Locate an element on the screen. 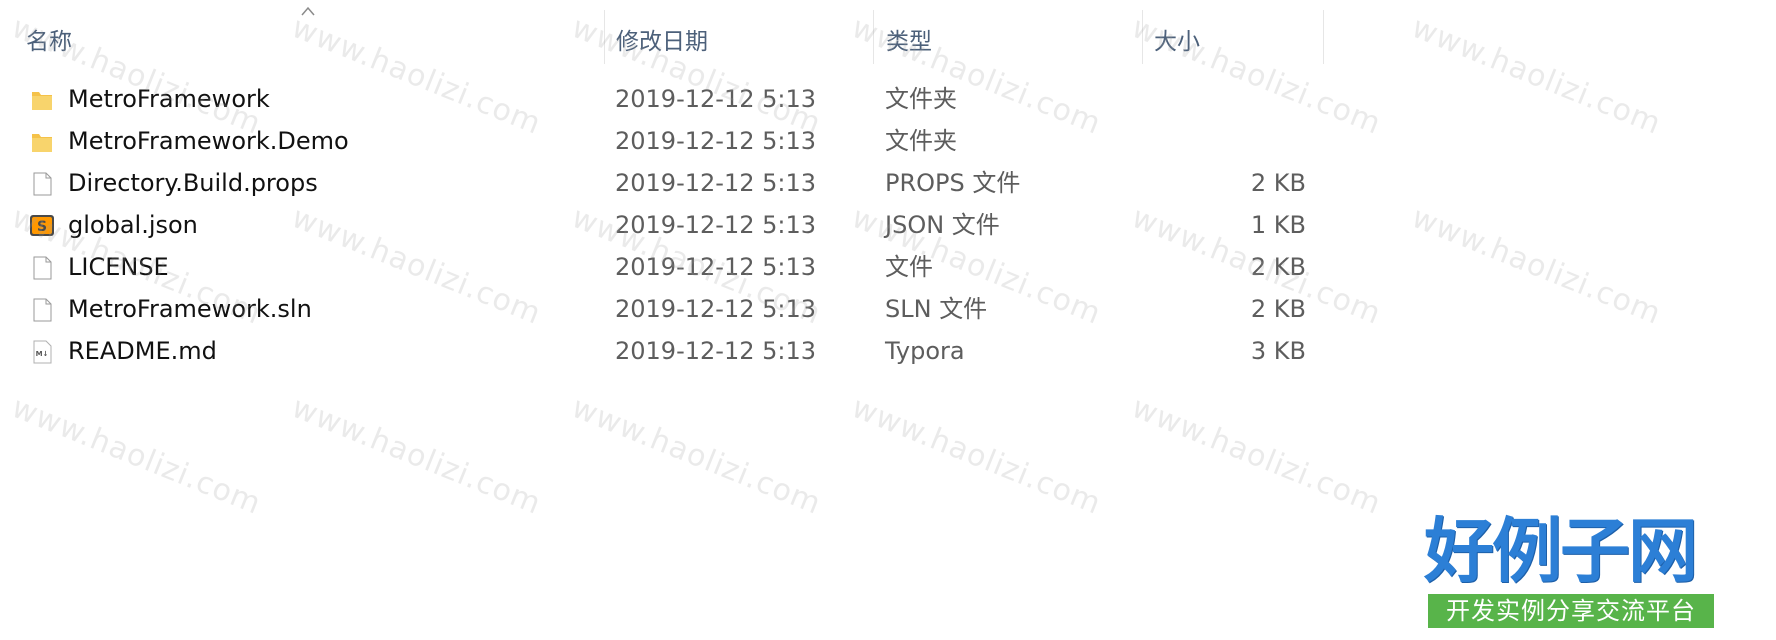 The image size is (1776, 640). column-header-date: 修改日期 is located at coordinates (740, 42).